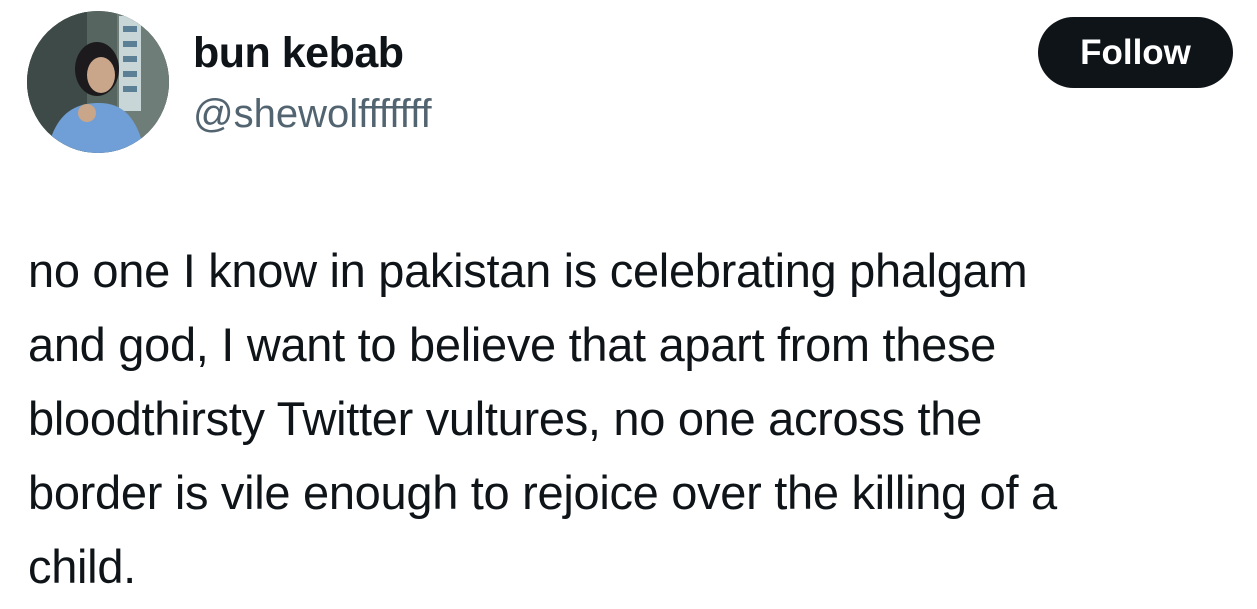 The height and width of the screenshot is (609, 1257). What do you see at coordinates (312, 114) in the screenshot?
I see `user-handle: @shewolfffffff` at bounding box center [312, 114].